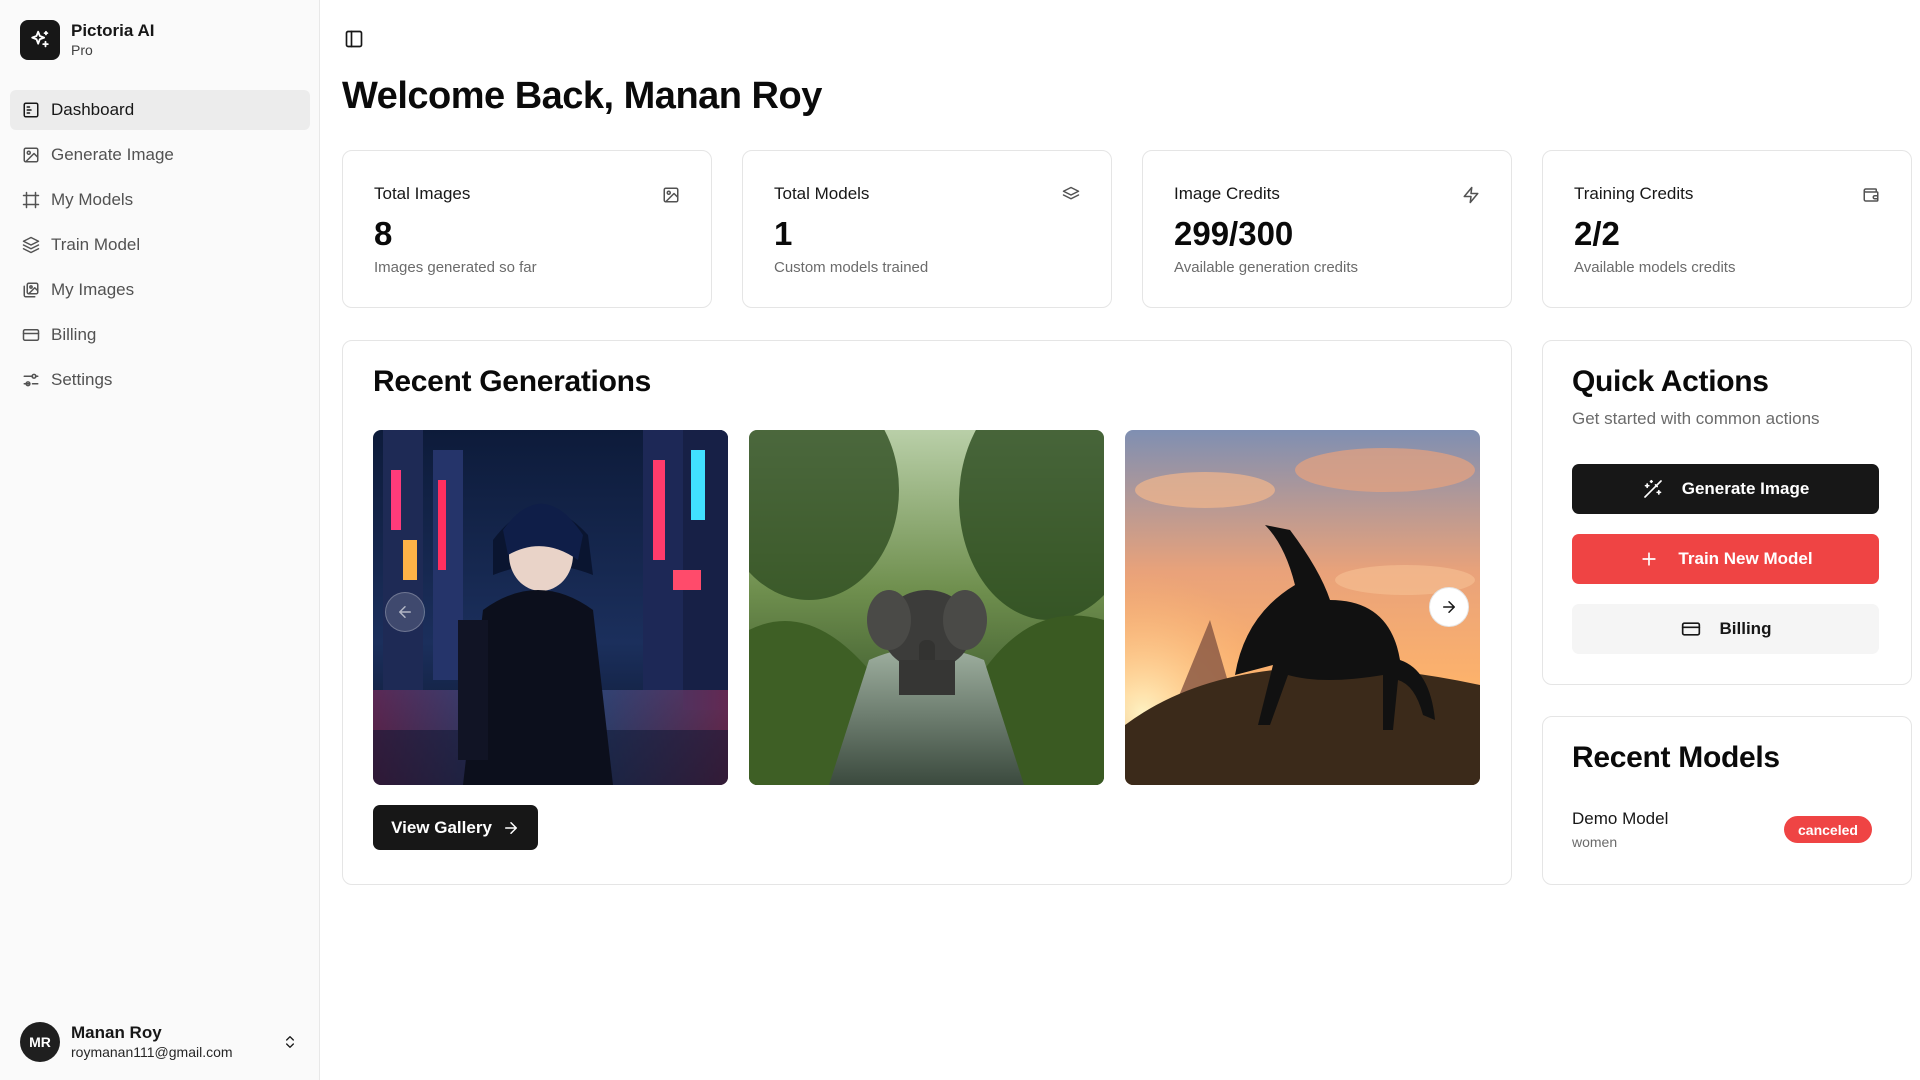 The height and width of the screenshot is (1080, 1920). What do you see at coordinates (93, 109) in the screenshot?
I see `sidebar-item-label: Dashboard` at bounding box center [93, 109].